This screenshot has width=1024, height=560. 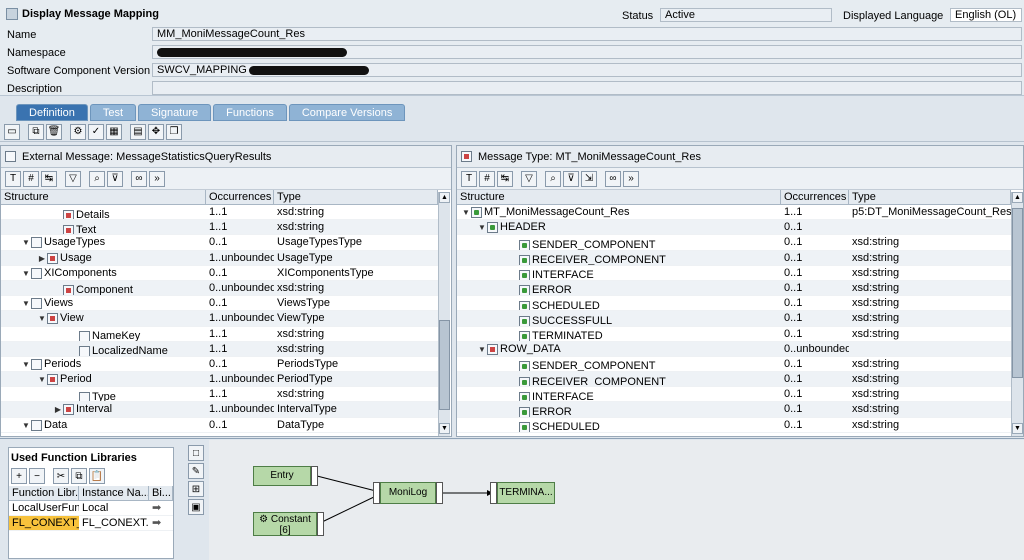 What do you see at coordinates (986, 15) in the screenshot?
I see `language-select: English (OL)` at bounding box center [986, 15].